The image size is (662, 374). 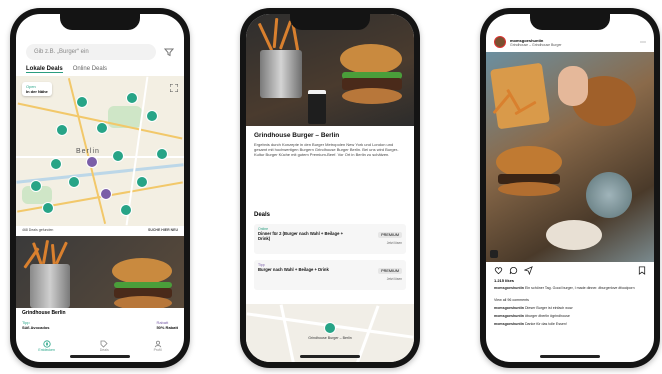 What do you see at coordinates (642, 270) in the screenshot?
I see `bookmark-icon` at bounding box center [642, 270].